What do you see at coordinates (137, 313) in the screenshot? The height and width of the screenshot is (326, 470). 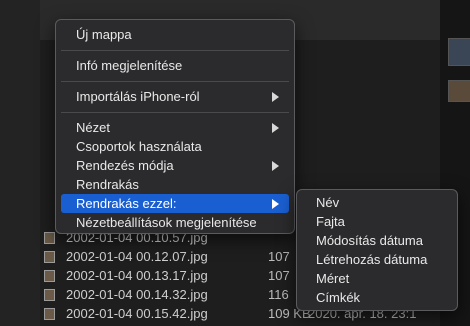 I see `file-name: 2002-01-04 00.15.42.jpg` at bounding box center [137, 313].